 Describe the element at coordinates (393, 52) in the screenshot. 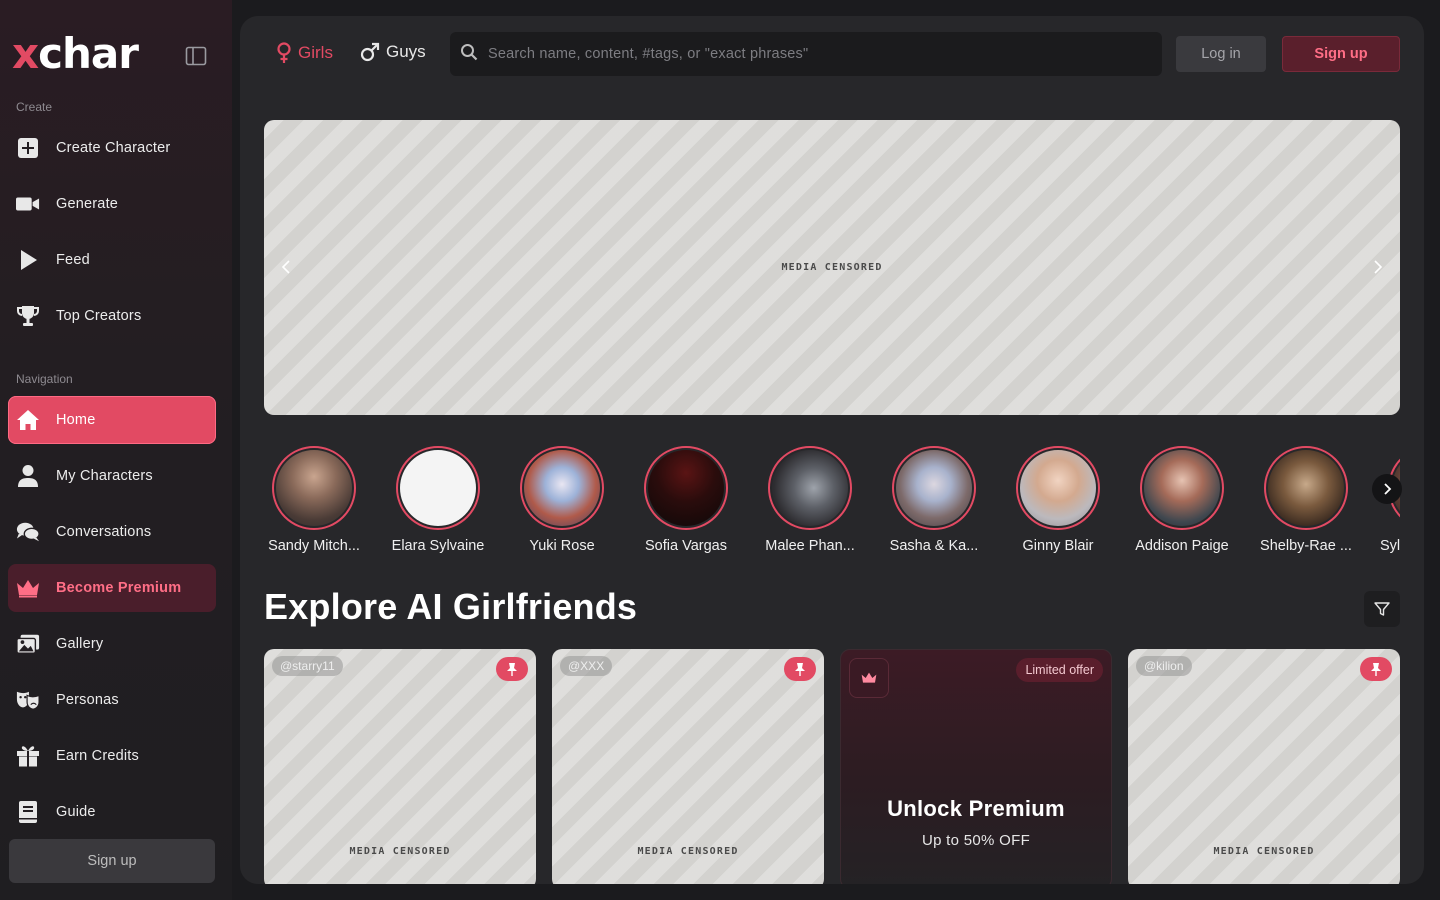

I see `tab-guys: Guys` at that location.